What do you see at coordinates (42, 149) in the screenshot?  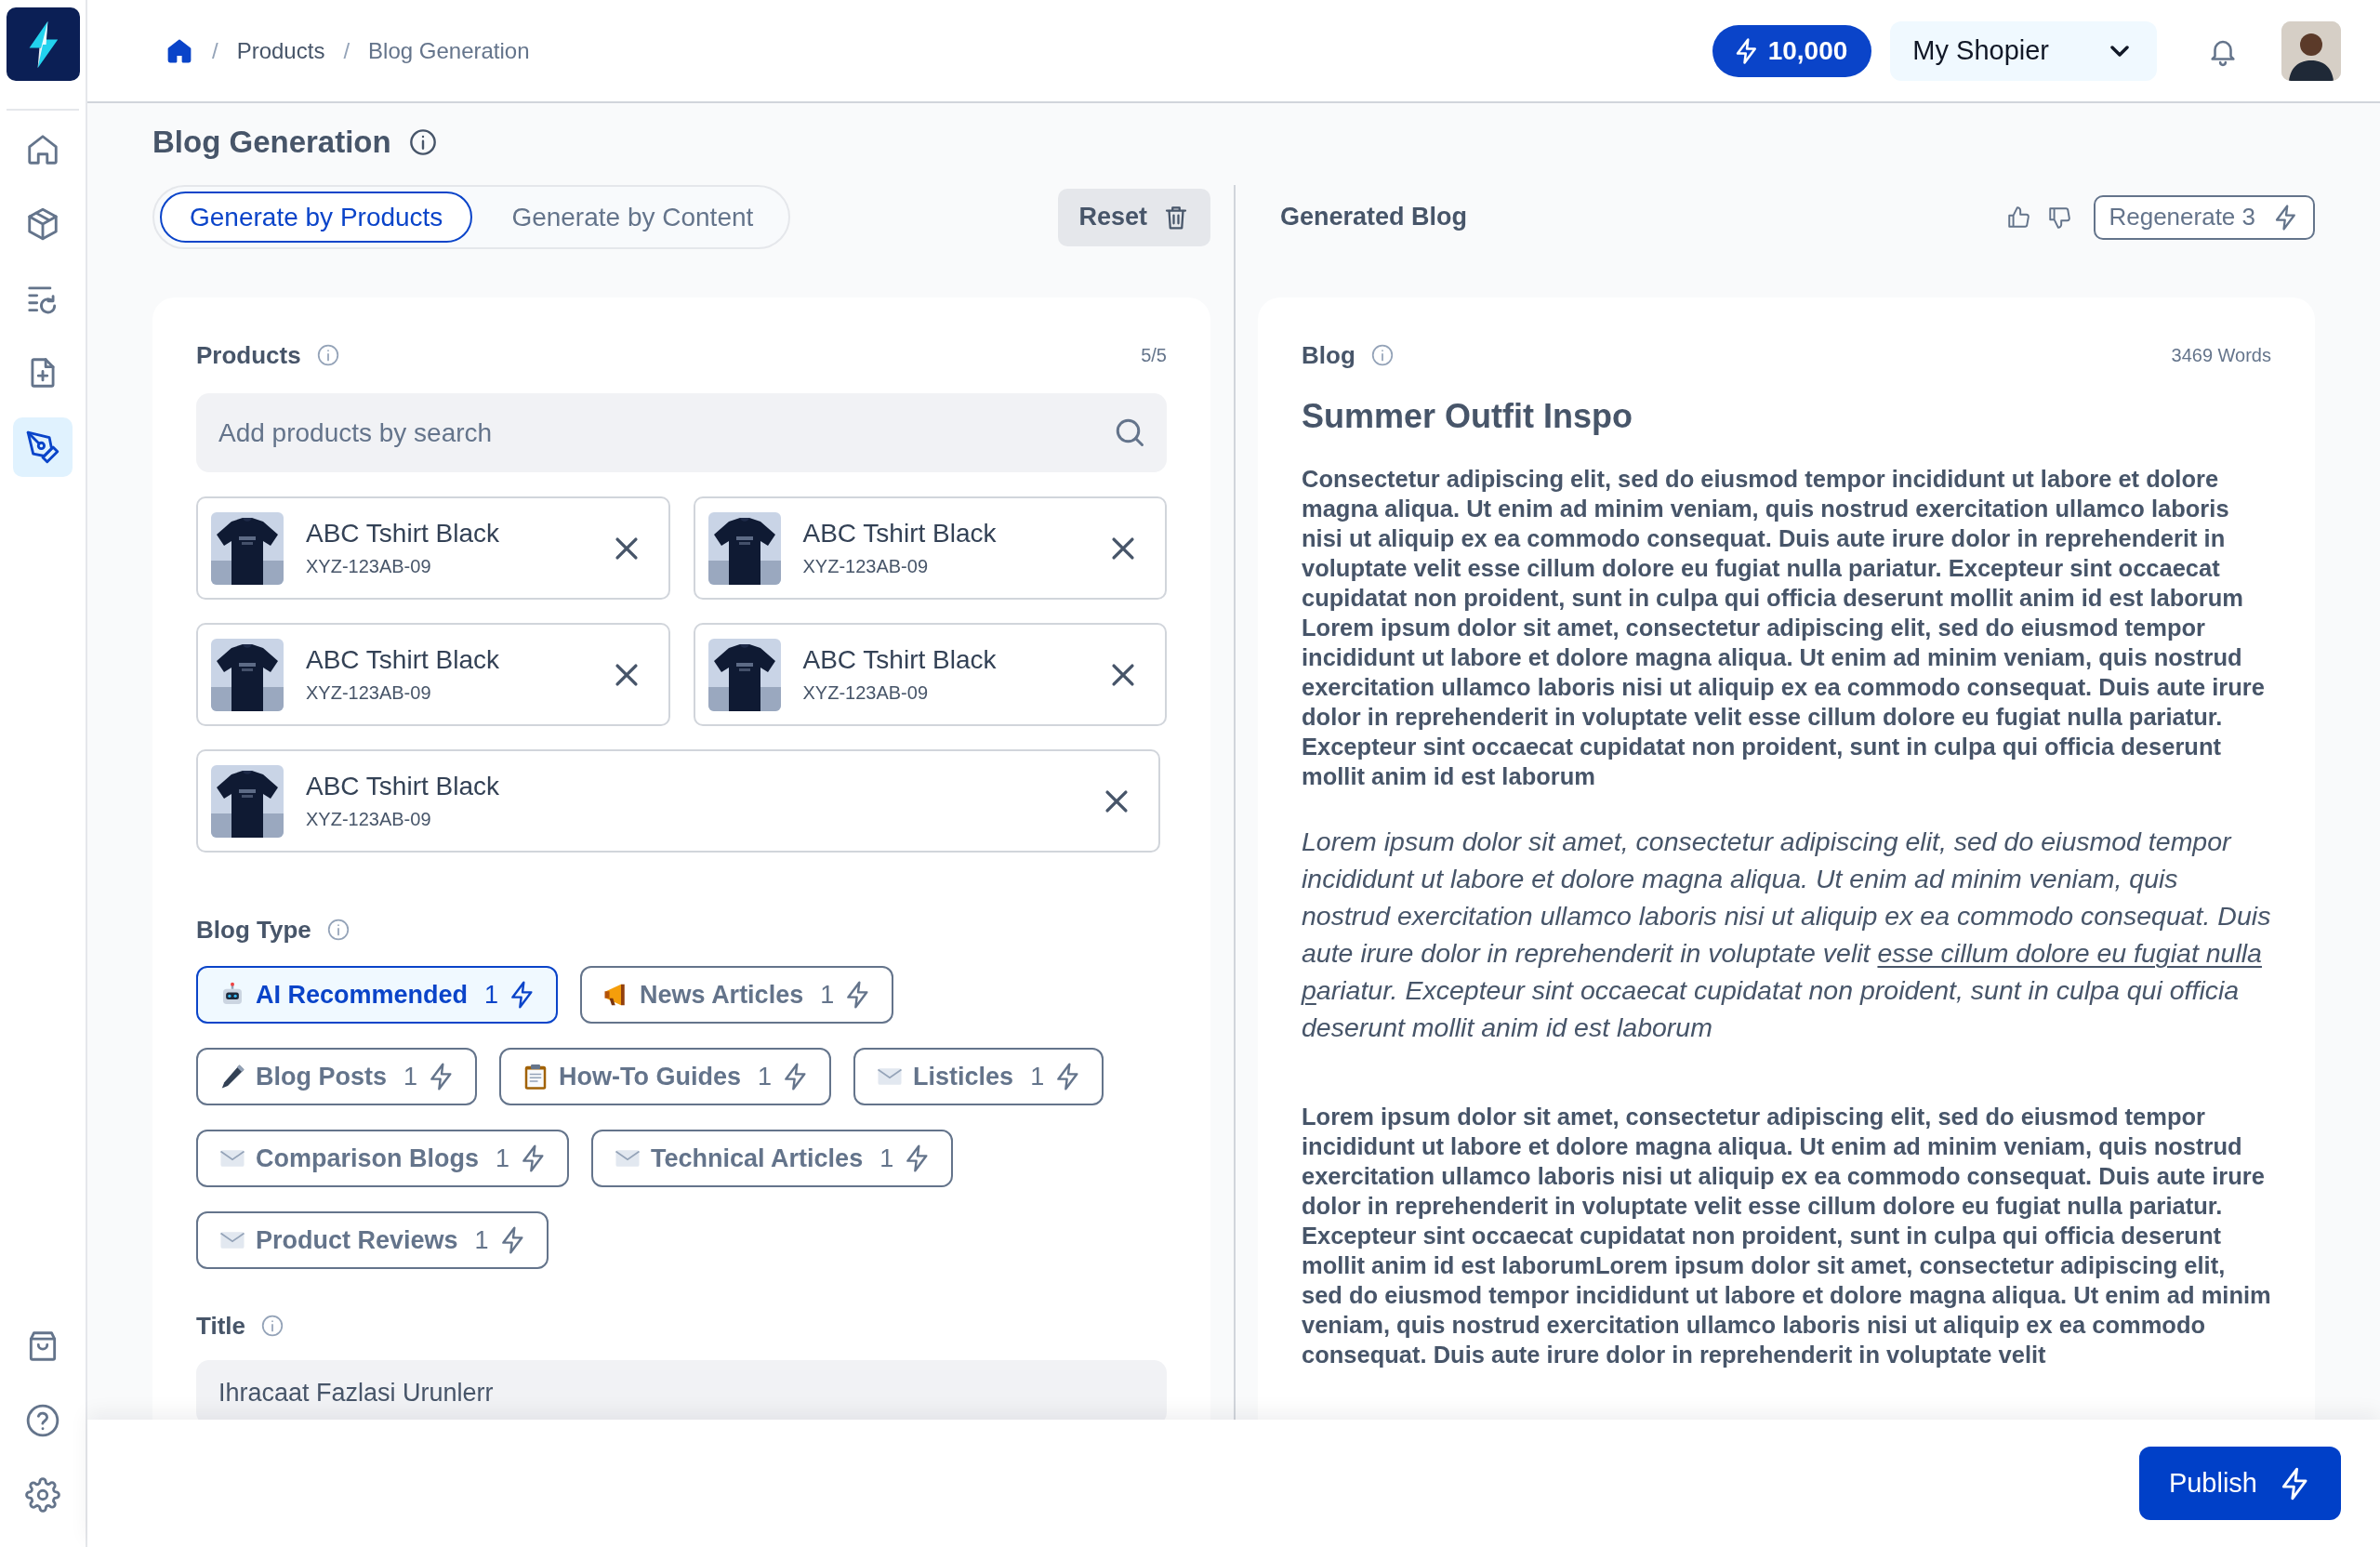 I see `home-icon` at bounding box center [42, 149].